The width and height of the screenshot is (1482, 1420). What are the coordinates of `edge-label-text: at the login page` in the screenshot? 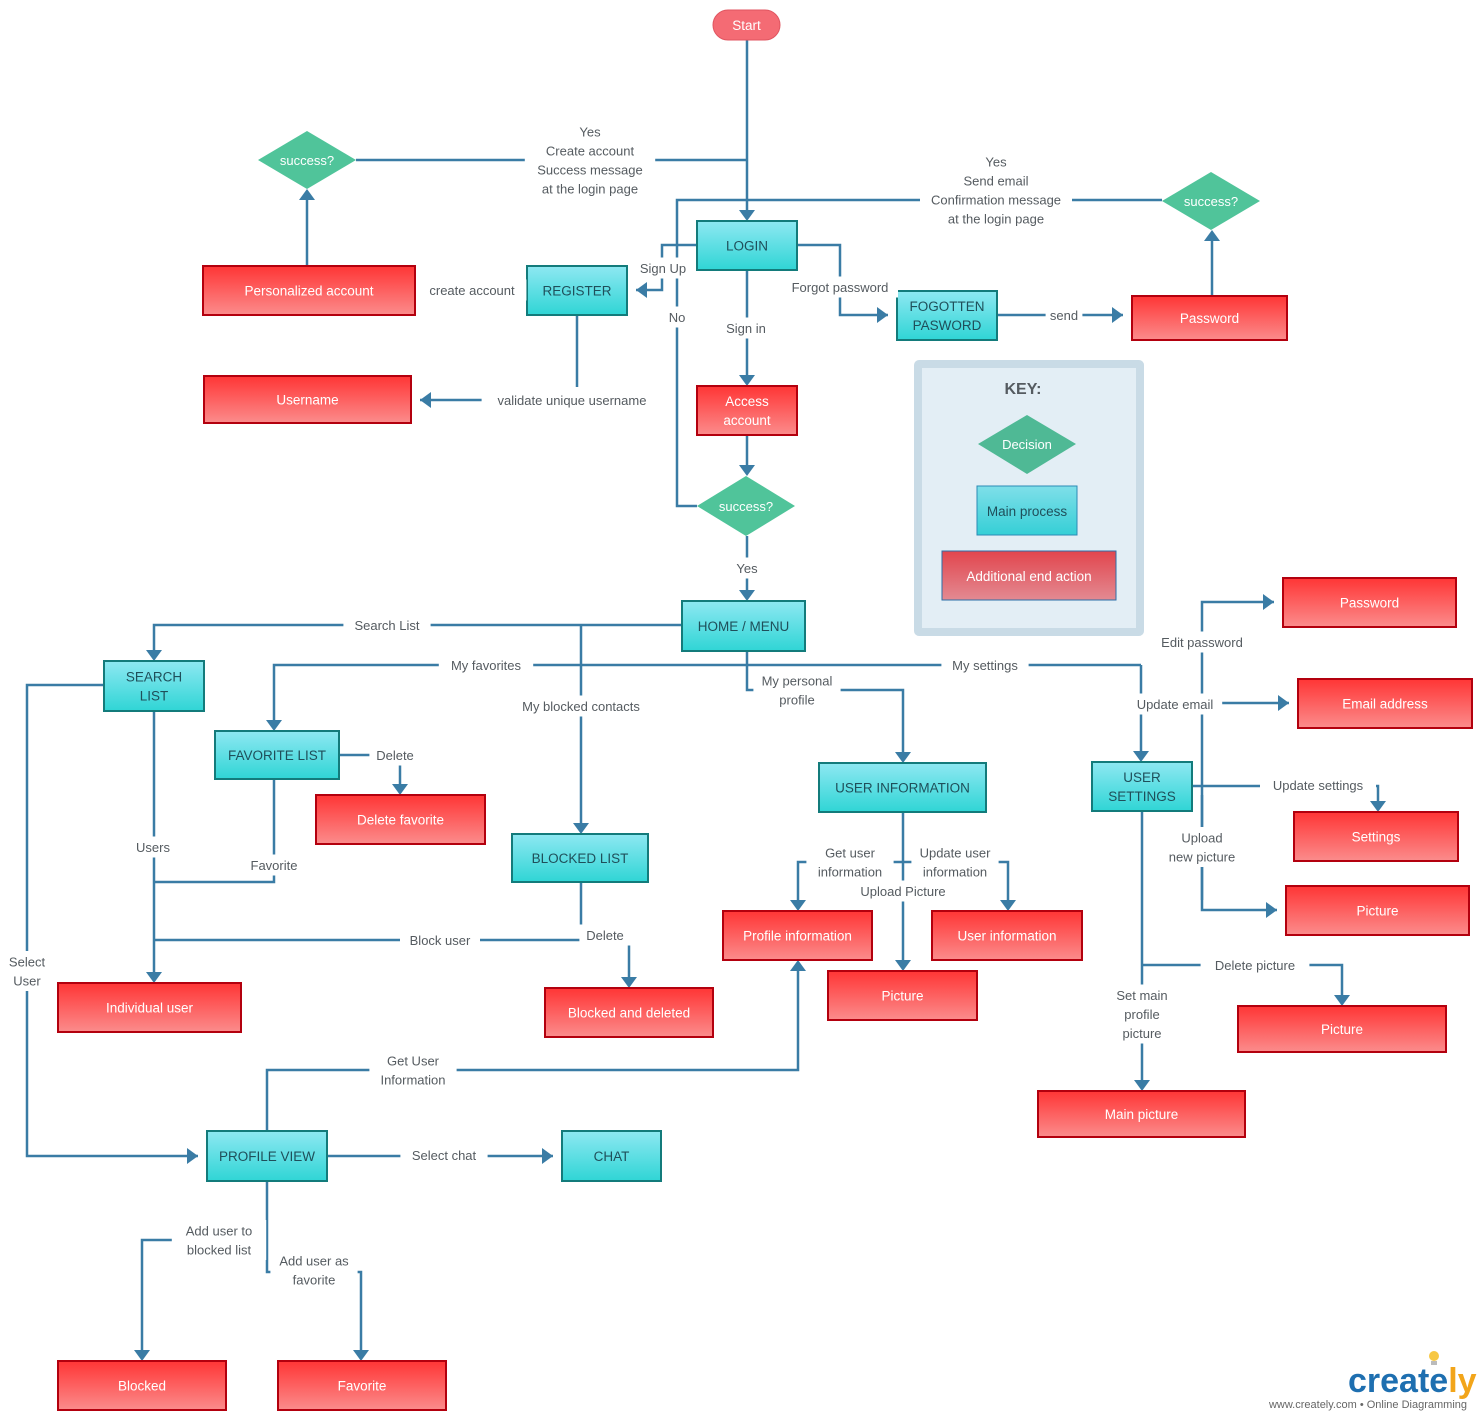 It's located at (590, 189).